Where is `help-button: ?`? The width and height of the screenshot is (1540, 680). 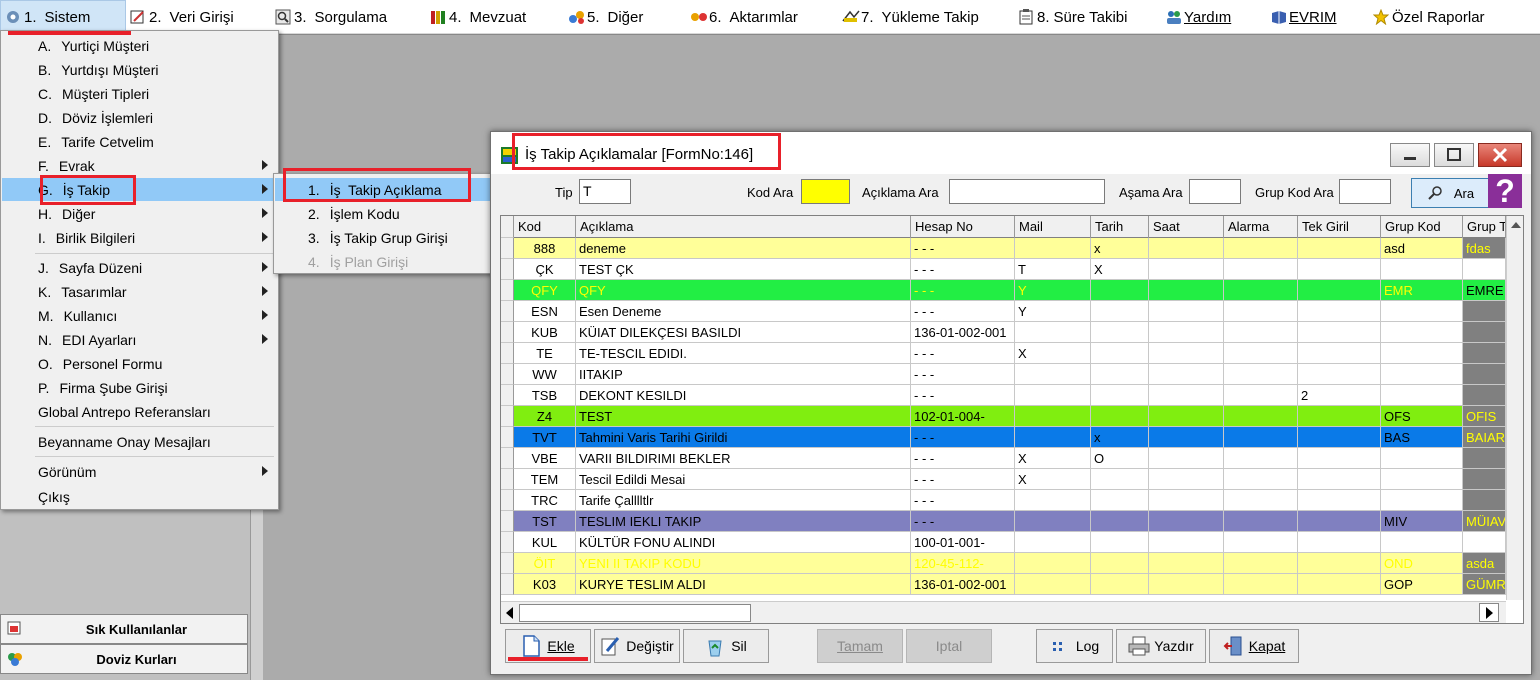
help-button: ? is located at coordinates (1505, 191).